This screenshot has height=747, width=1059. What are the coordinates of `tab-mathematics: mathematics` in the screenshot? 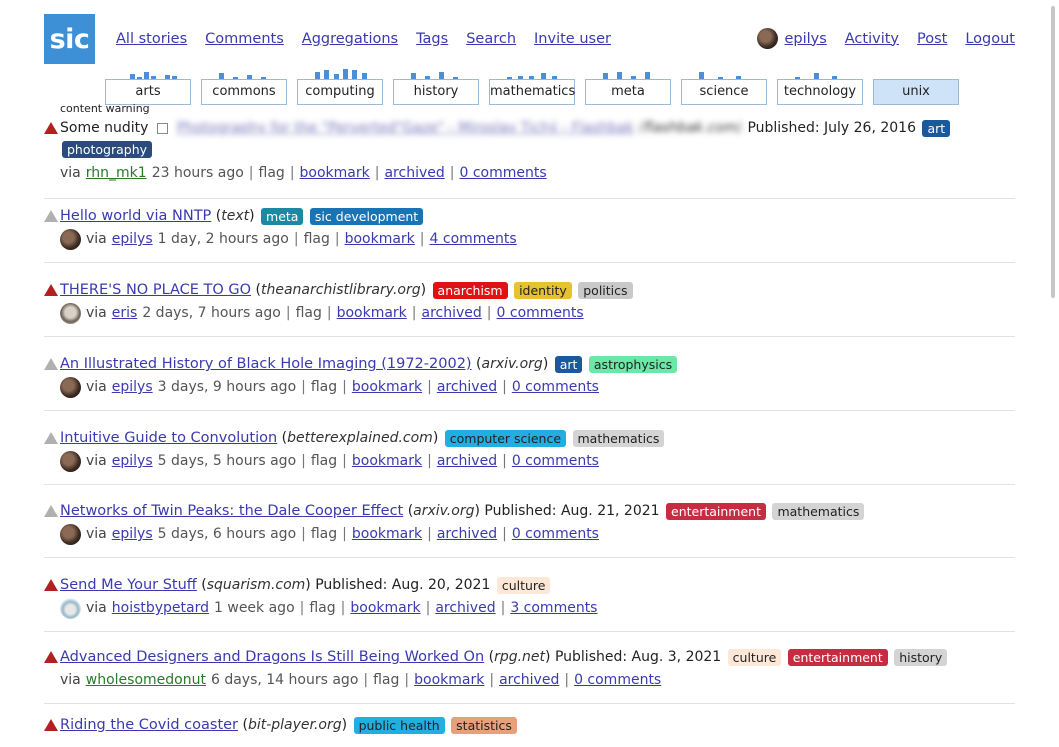 It's located at (532, 85).